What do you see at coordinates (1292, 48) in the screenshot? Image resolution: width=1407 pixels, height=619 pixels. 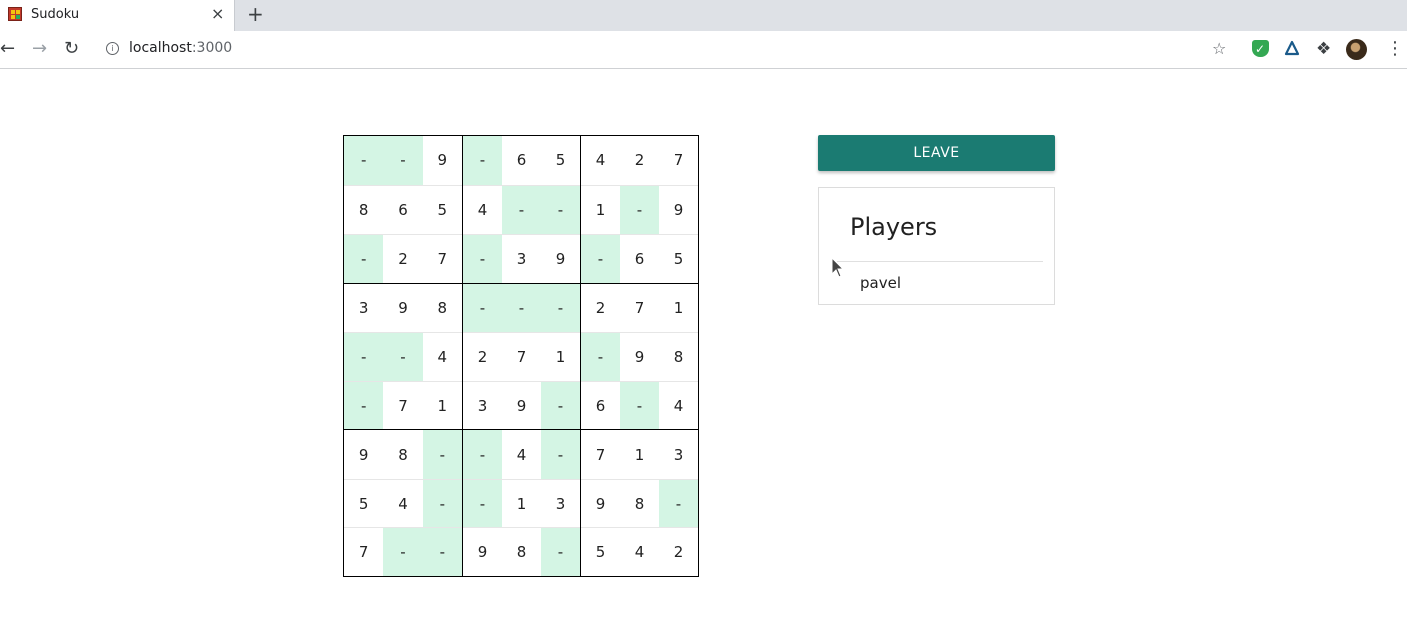 I see `triangle-extension-icon` at bounding box center [1292, 48].